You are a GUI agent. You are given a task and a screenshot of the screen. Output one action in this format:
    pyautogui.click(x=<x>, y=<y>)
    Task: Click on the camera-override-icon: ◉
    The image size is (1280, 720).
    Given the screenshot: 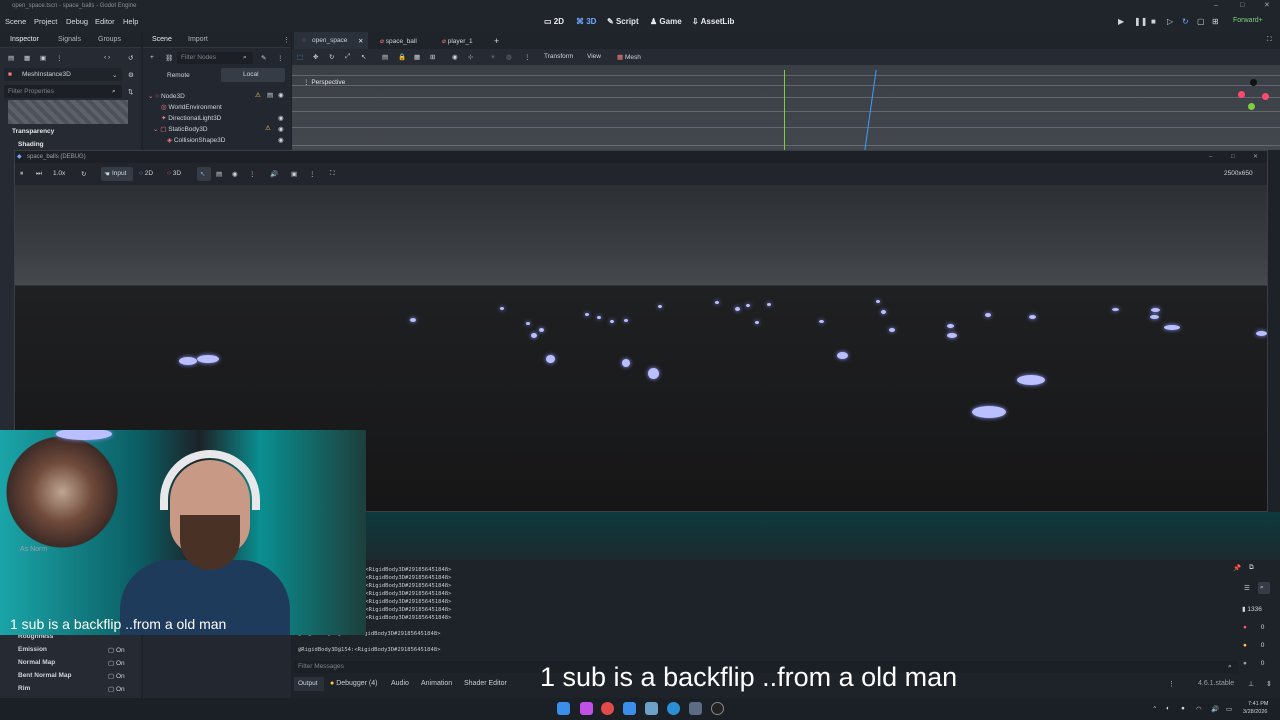 What is the action you would take?
    pyautogui.click(x=235, y=174)
    